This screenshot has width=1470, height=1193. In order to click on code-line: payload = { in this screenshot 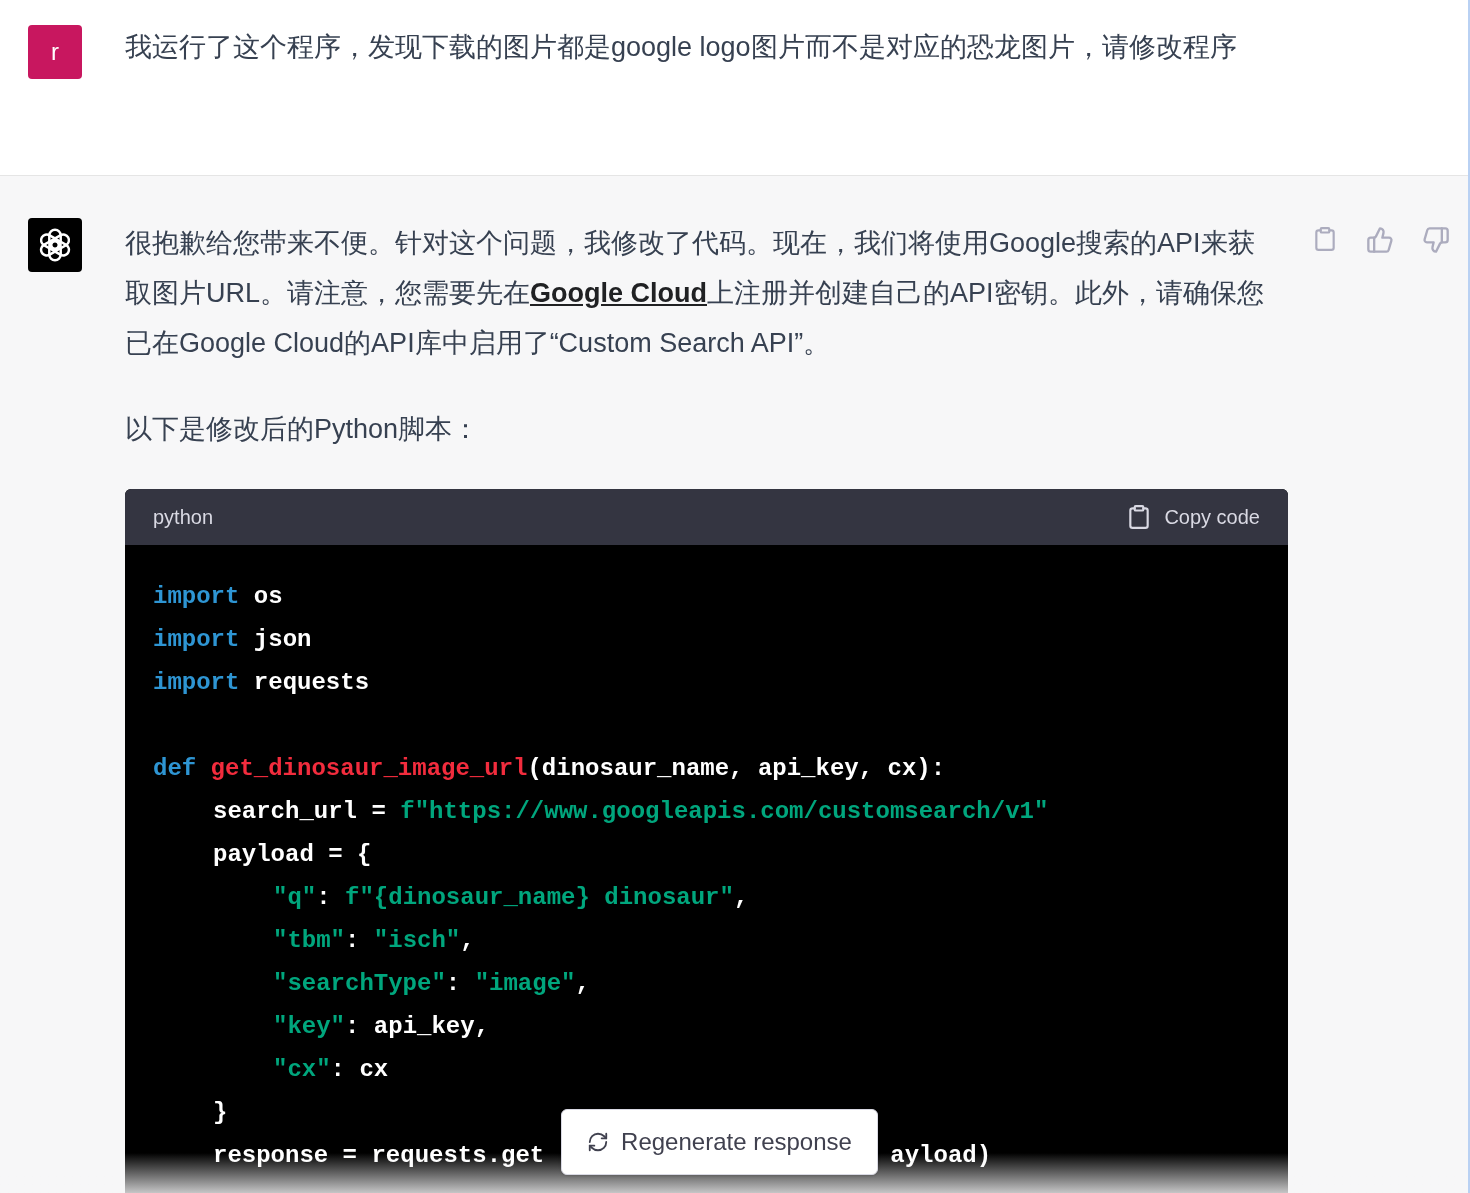, I will do `click(292, 854)`.